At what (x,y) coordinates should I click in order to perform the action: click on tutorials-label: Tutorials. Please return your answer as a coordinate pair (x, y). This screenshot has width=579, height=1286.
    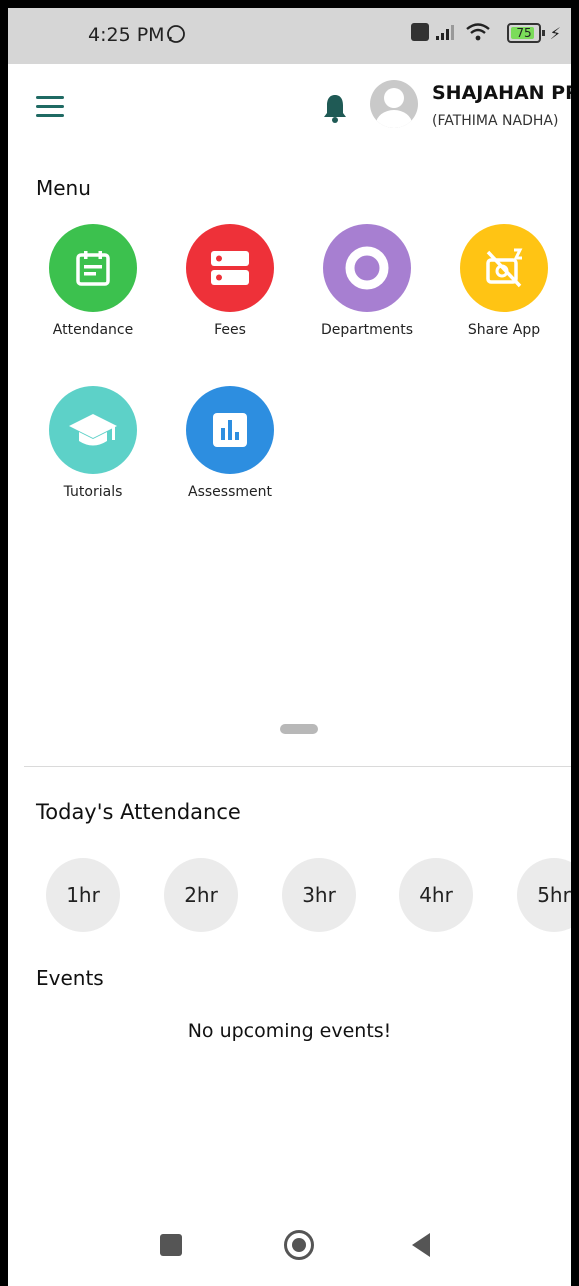
    Looking at the image, I should click on (93, 492).